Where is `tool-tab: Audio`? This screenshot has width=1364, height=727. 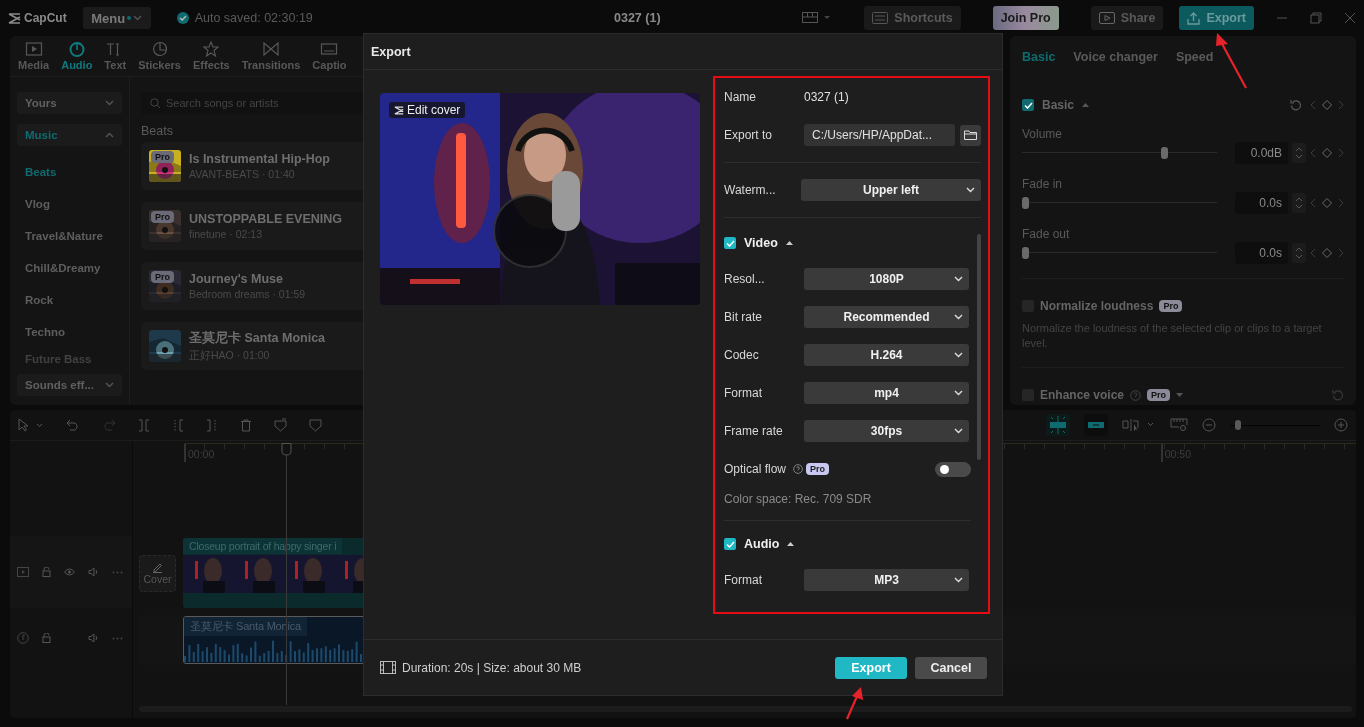 tool-tab: Audio is located at coordinates (77, 56).